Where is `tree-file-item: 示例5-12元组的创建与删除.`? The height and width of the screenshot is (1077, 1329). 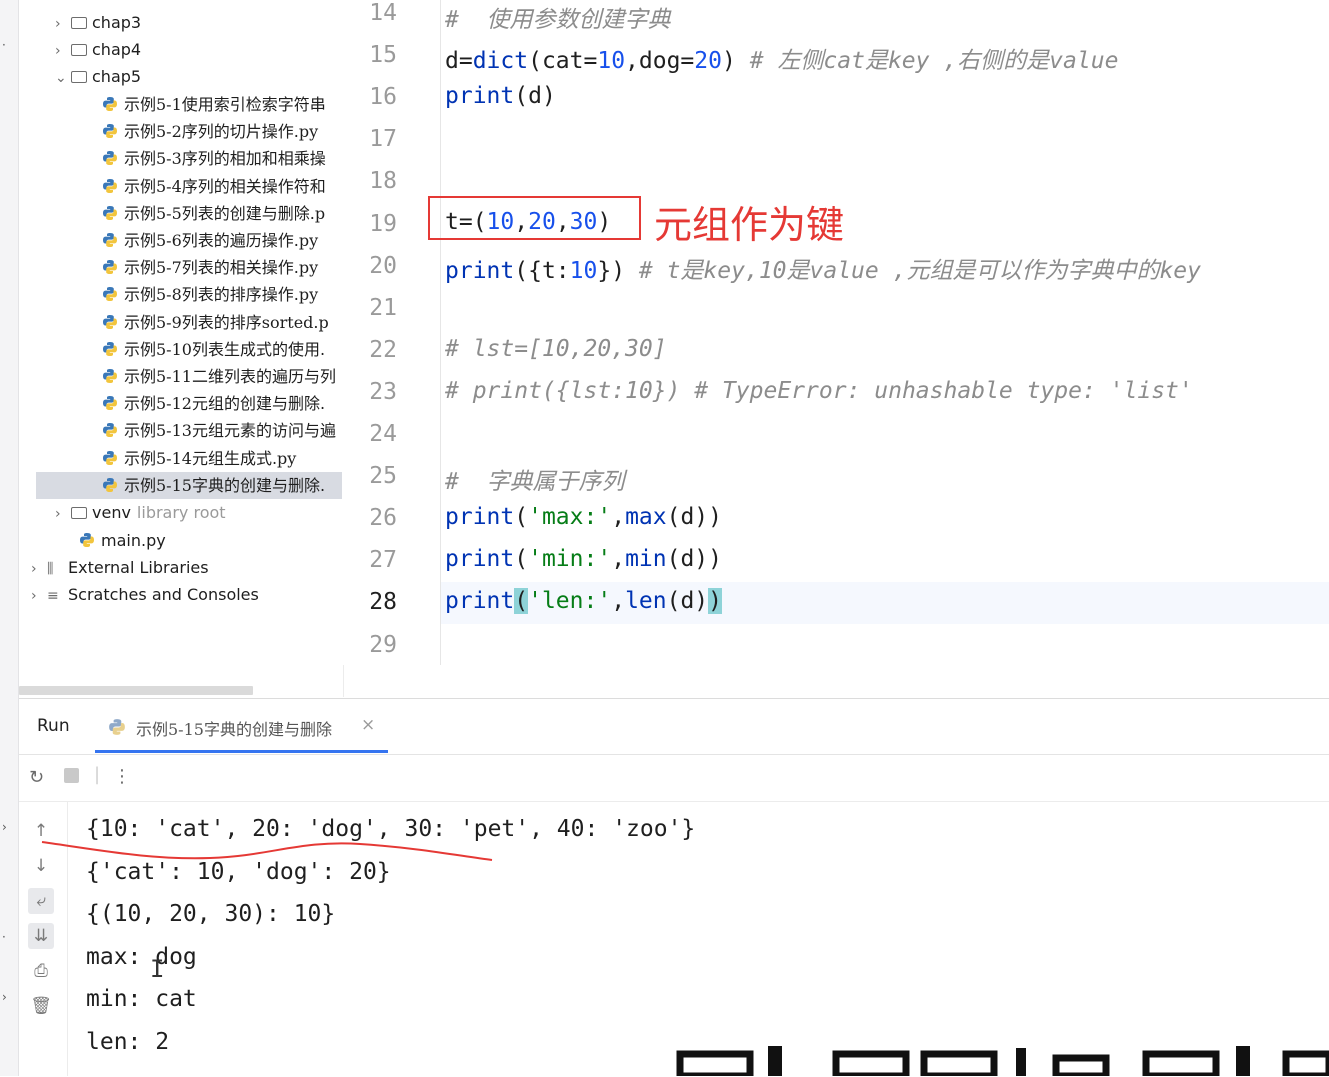
tree-file-item: 示例5-12元组的创建与删除. is located at coordinates (213, 403).